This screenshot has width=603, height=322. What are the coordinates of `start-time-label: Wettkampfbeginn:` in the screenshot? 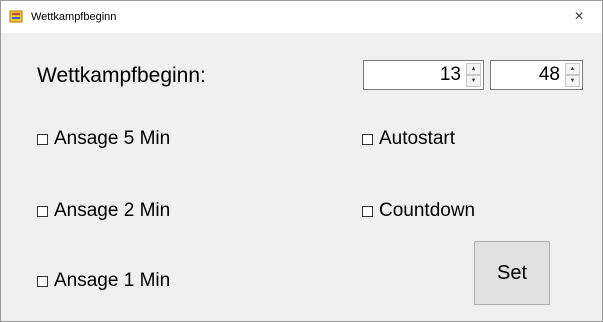 It's located at (121, 75).